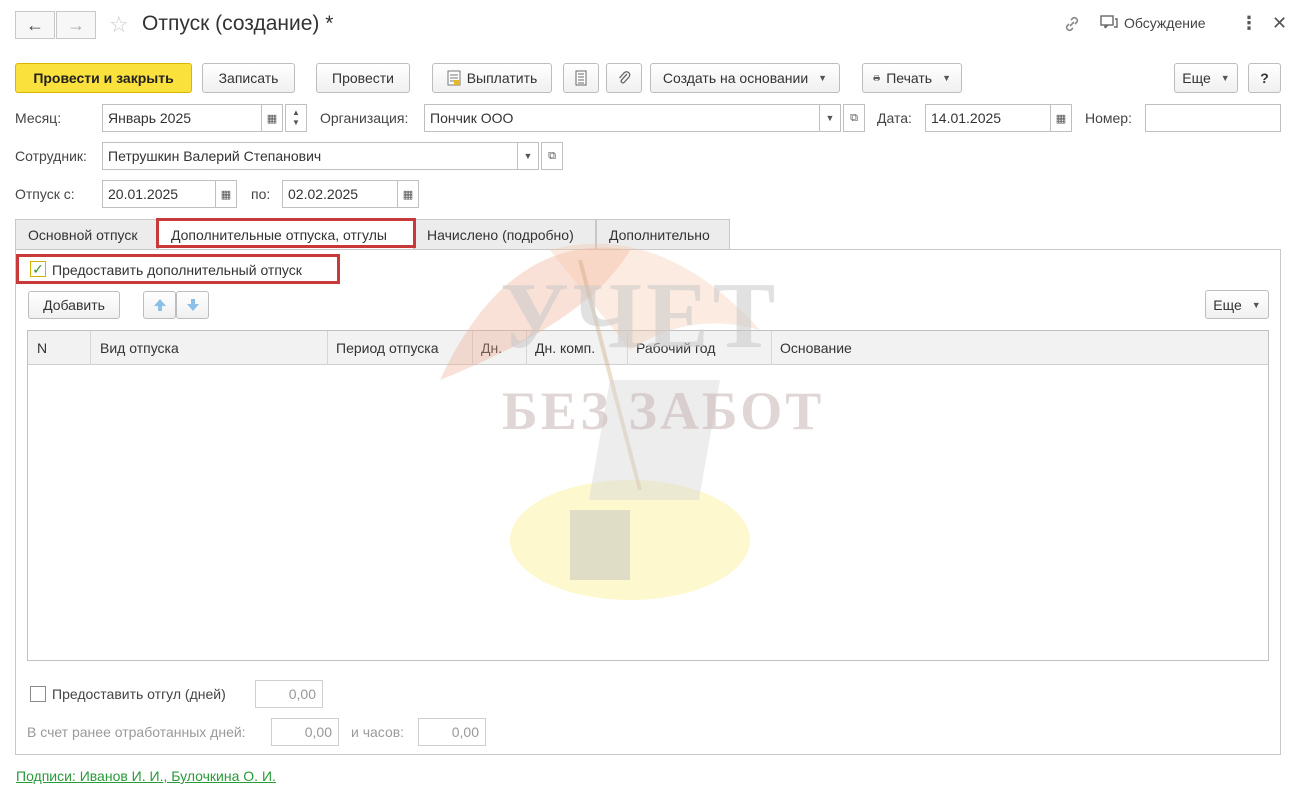  What do you see at coordinates (289, 694) in the screenshot?
I see `time-off-days-field: 0,00` at bounding box center [289, 694].